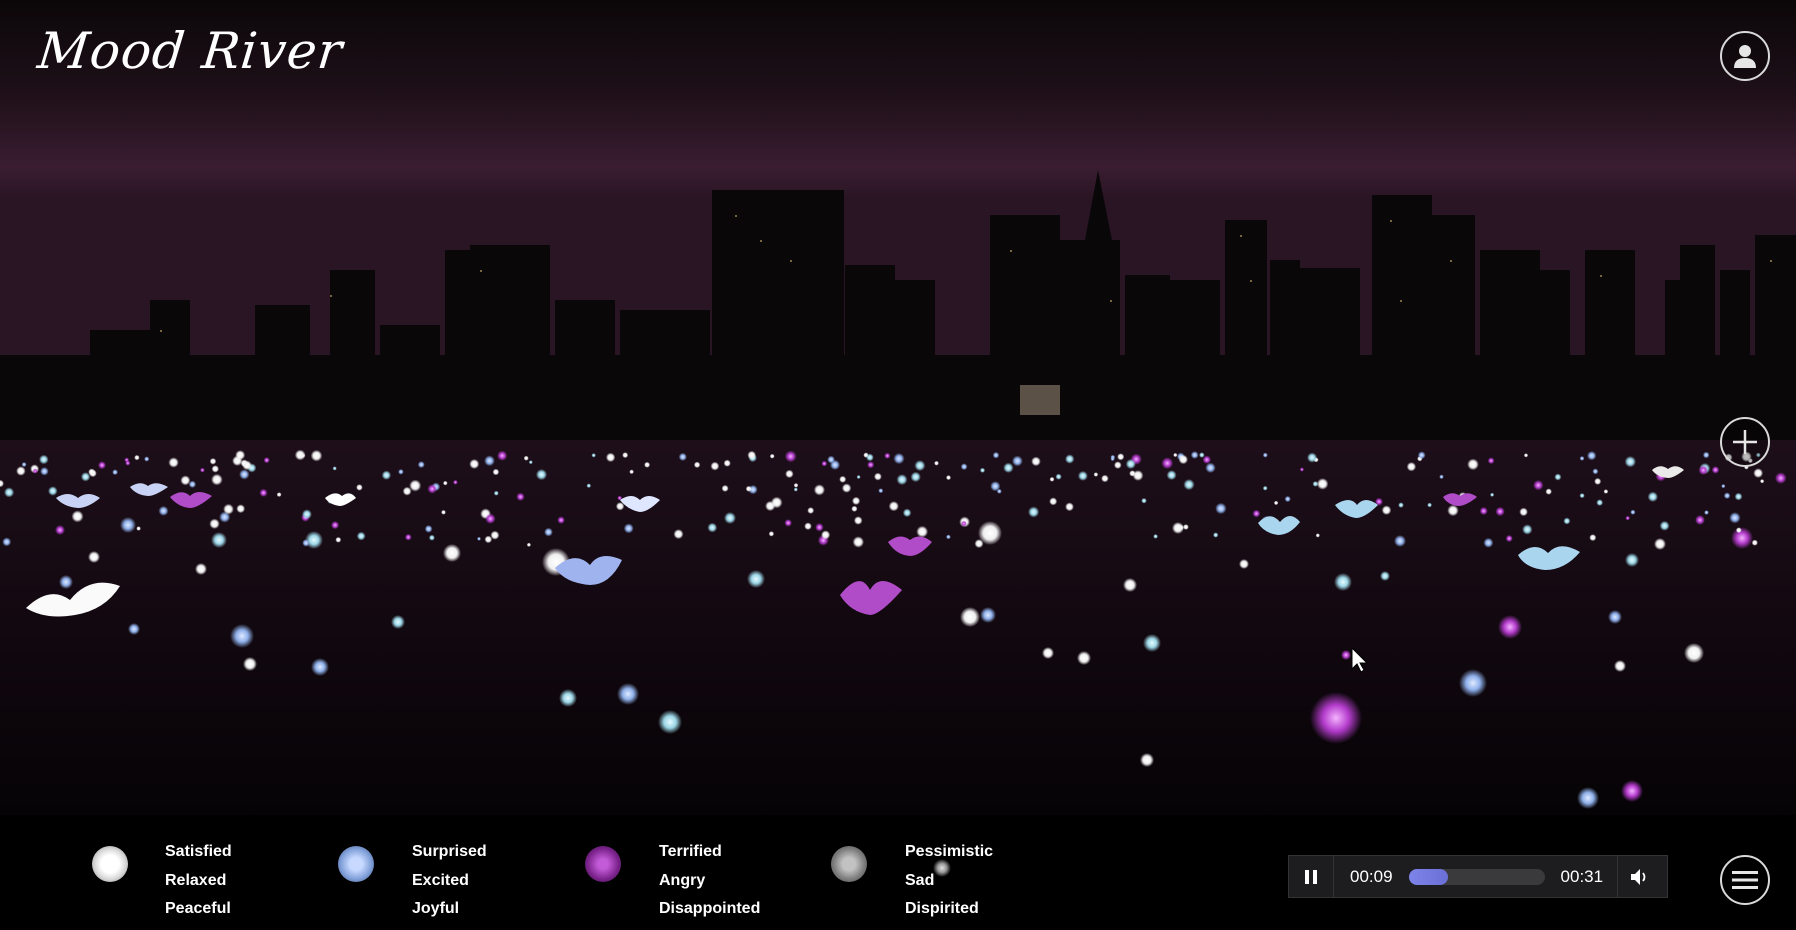 This screenshot has width=1796, height=930. What do you see at coordinates (1311, 876) in the screenshot?
I see `pause-button` at bounding box center [1311, 876].